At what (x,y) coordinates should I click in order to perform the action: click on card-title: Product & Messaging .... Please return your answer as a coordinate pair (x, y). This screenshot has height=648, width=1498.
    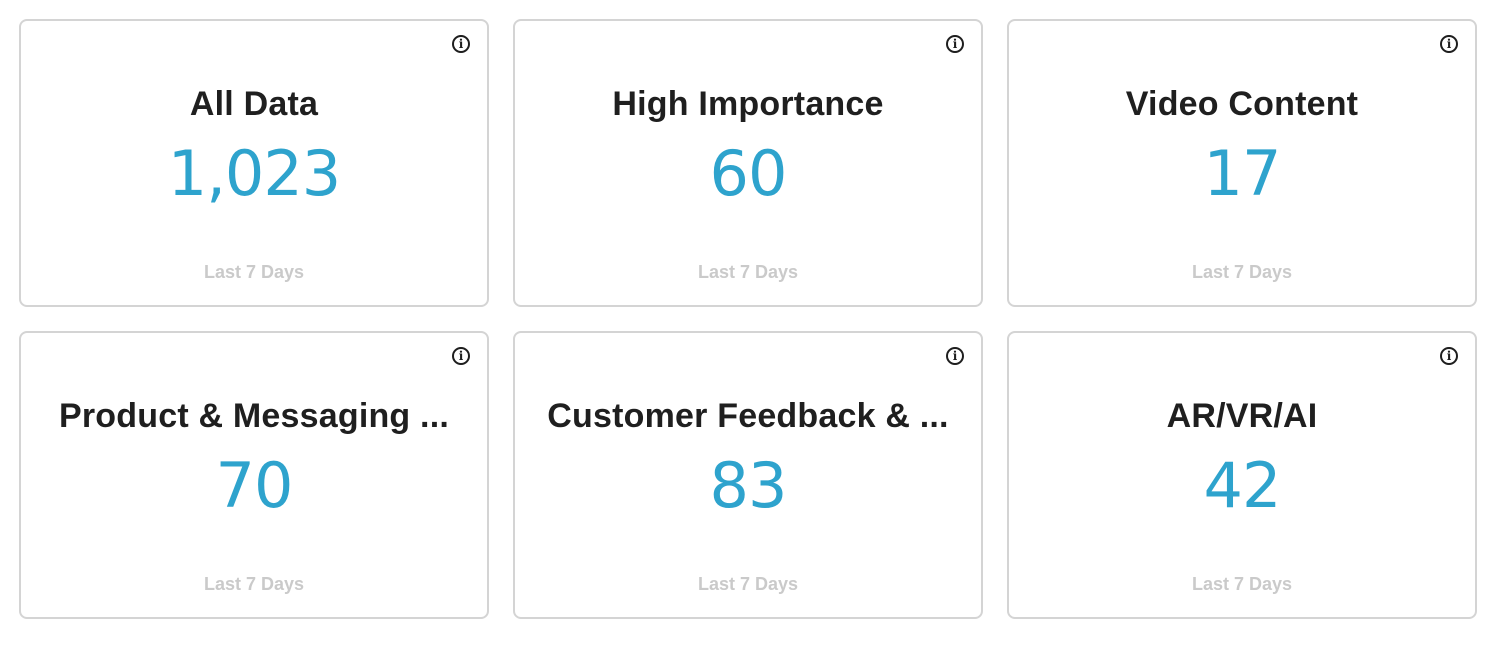
    Looking at the image, I should click on (254, 416).